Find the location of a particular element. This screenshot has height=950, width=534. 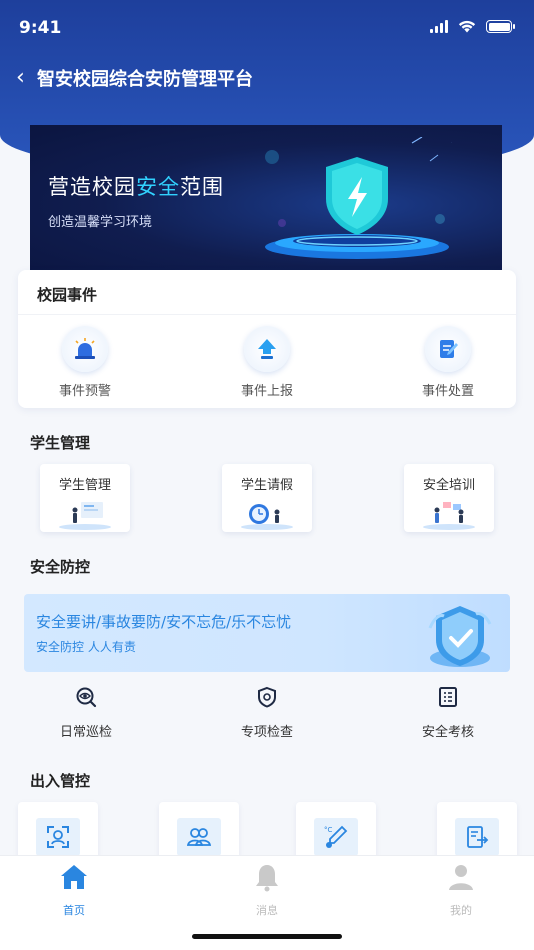

status-time: 9:41 is located at coordinates (40, 28).